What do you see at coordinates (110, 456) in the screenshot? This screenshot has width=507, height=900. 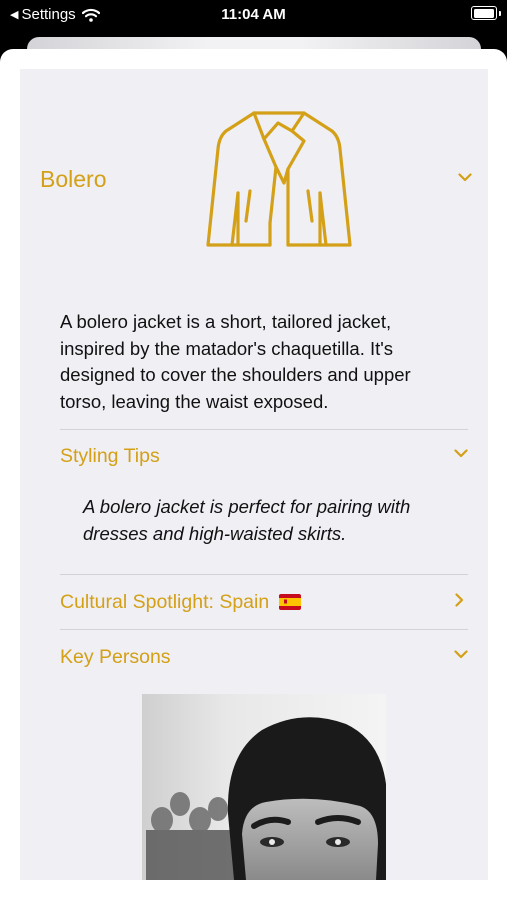 I see `styling-tips-label: Styling Tips` at bounding box center [110, 456].